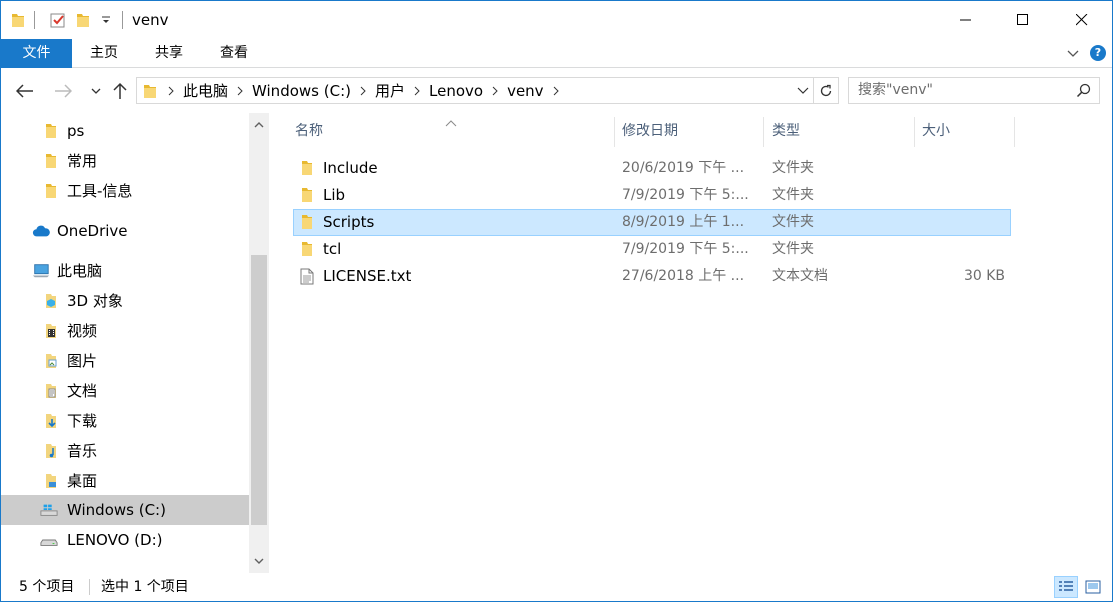 The image size is (1113, 602). I want to click on video-icon, so click(51, 331).